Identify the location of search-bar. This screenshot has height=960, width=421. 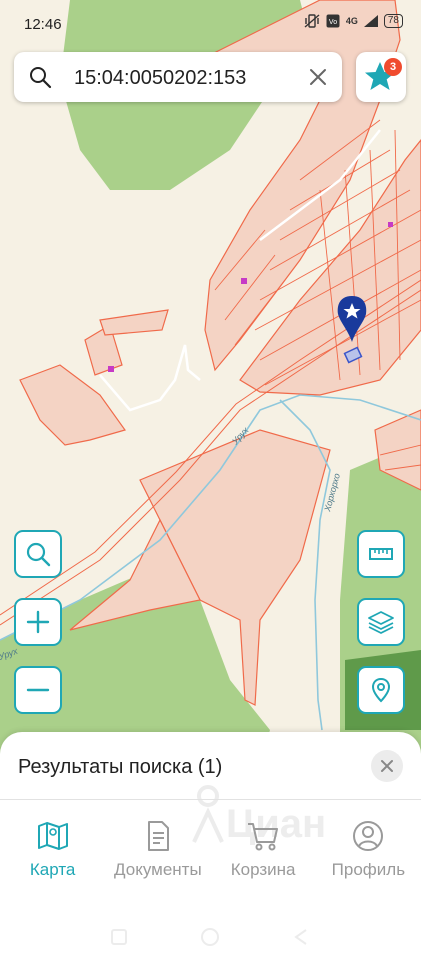
(178, 77).